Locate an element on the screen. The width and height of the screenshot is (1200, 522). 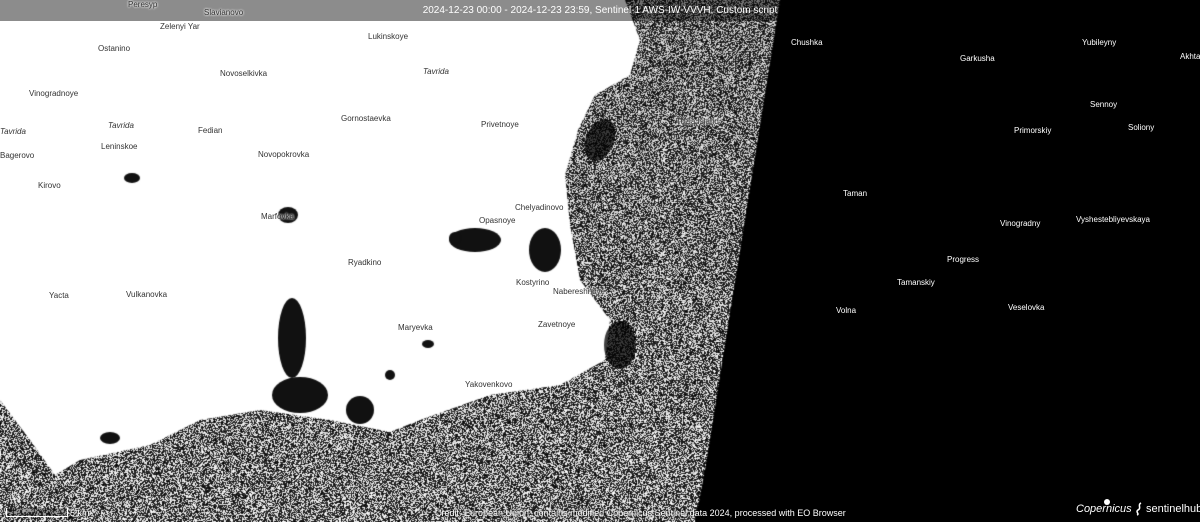
place-label: Fedian is located at coordinates (210, 130).